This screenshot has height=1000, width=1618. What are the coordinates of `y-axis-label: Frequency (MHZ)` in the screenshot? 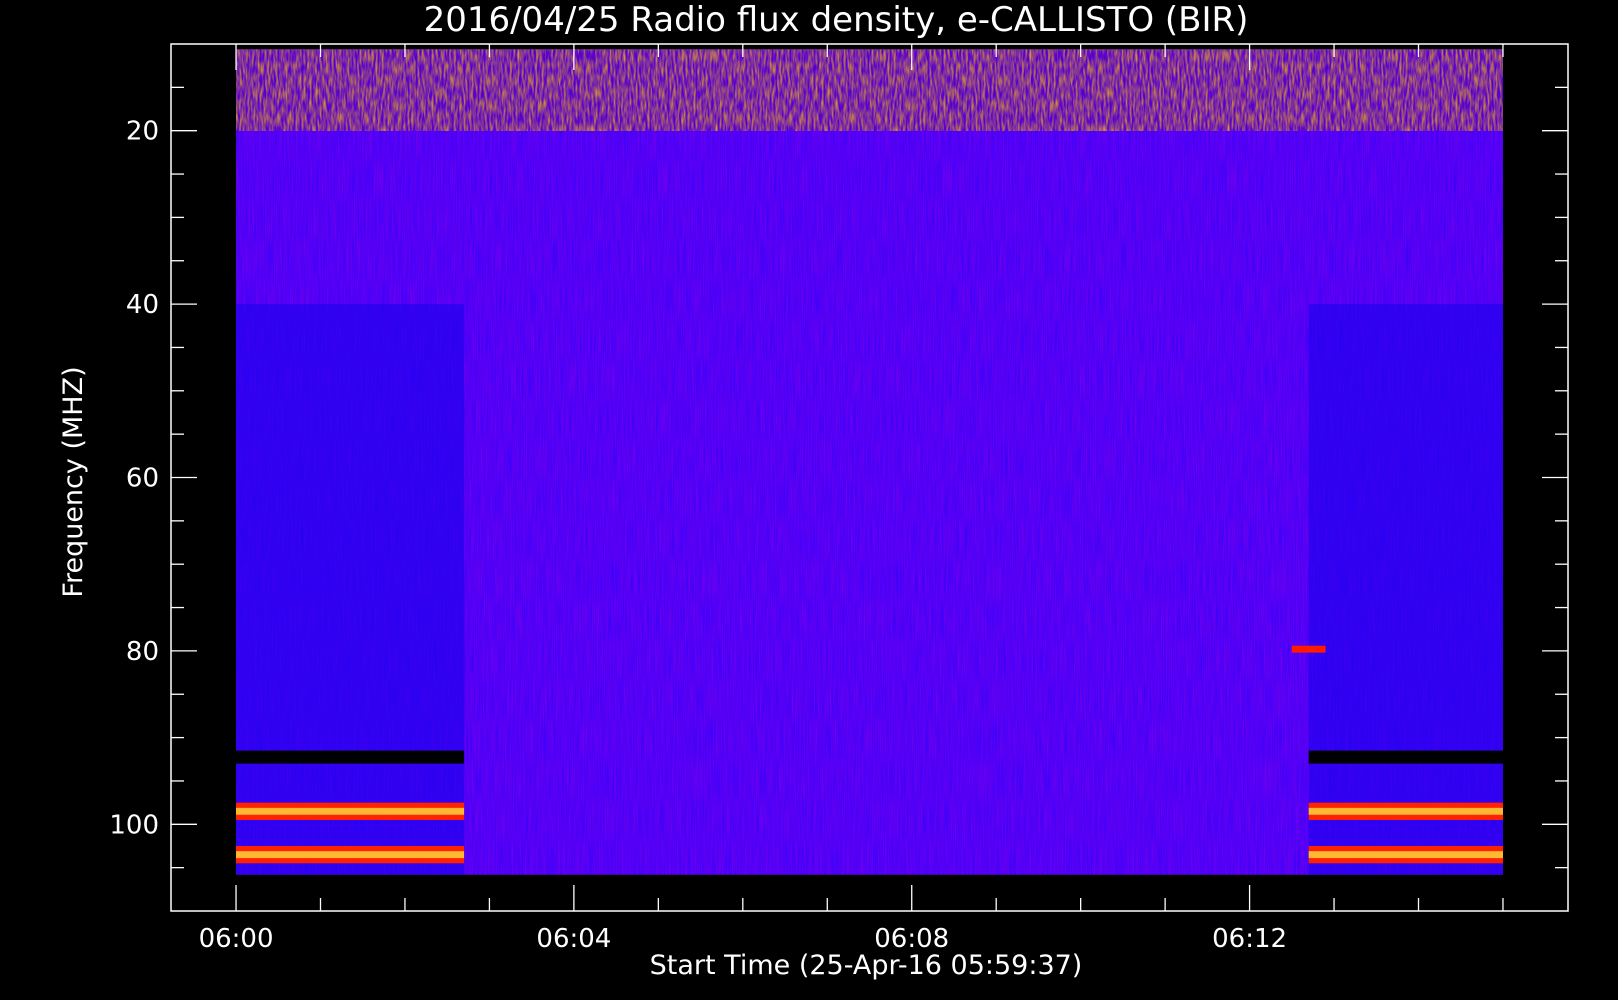 It's located at (73, 481).